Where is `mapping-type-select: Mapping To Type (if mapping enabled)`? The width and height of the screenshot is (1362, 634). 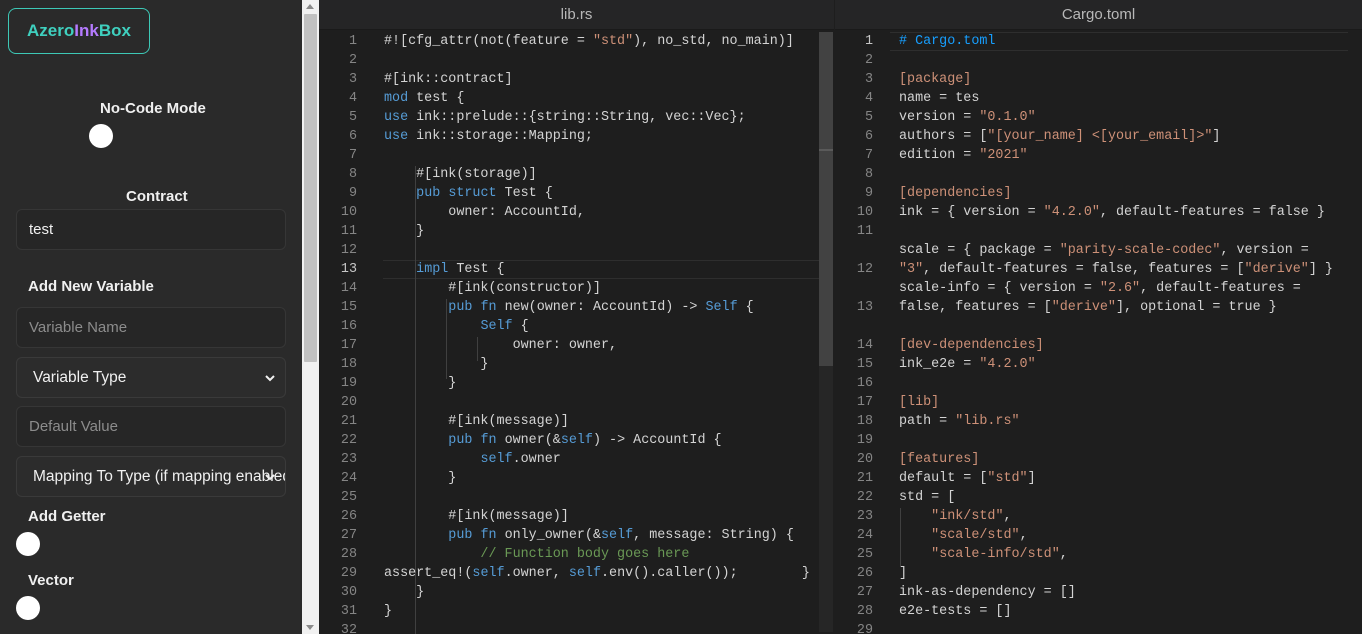
mapping-type-select: Mapping To Type (if mapping enabled) is located at coordinates (151, 476).